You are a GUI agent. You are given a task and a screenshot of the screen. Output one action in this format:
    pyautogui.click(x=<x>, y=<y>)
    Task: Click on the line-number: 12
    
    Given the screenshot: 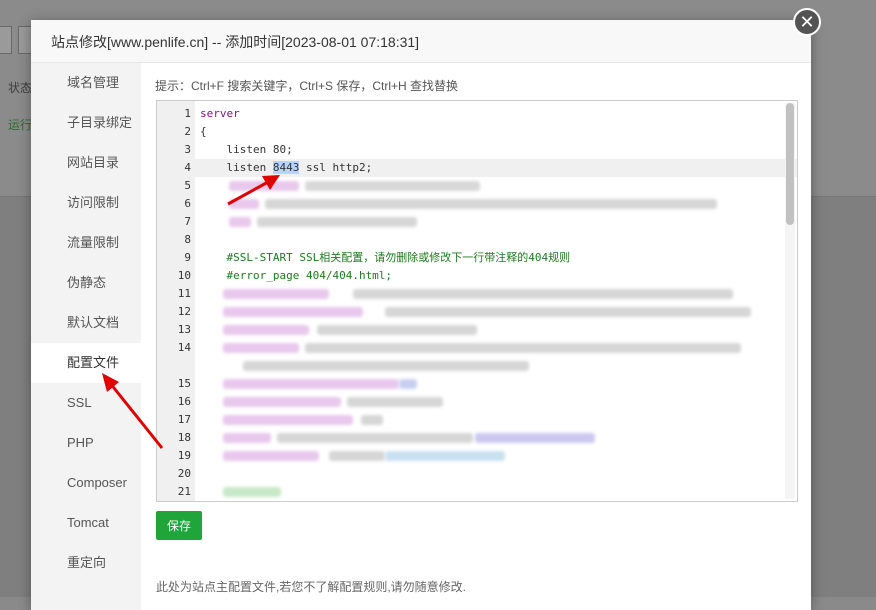 What is the action you would take?
    pyautogui.click(x=184, y=311)
    